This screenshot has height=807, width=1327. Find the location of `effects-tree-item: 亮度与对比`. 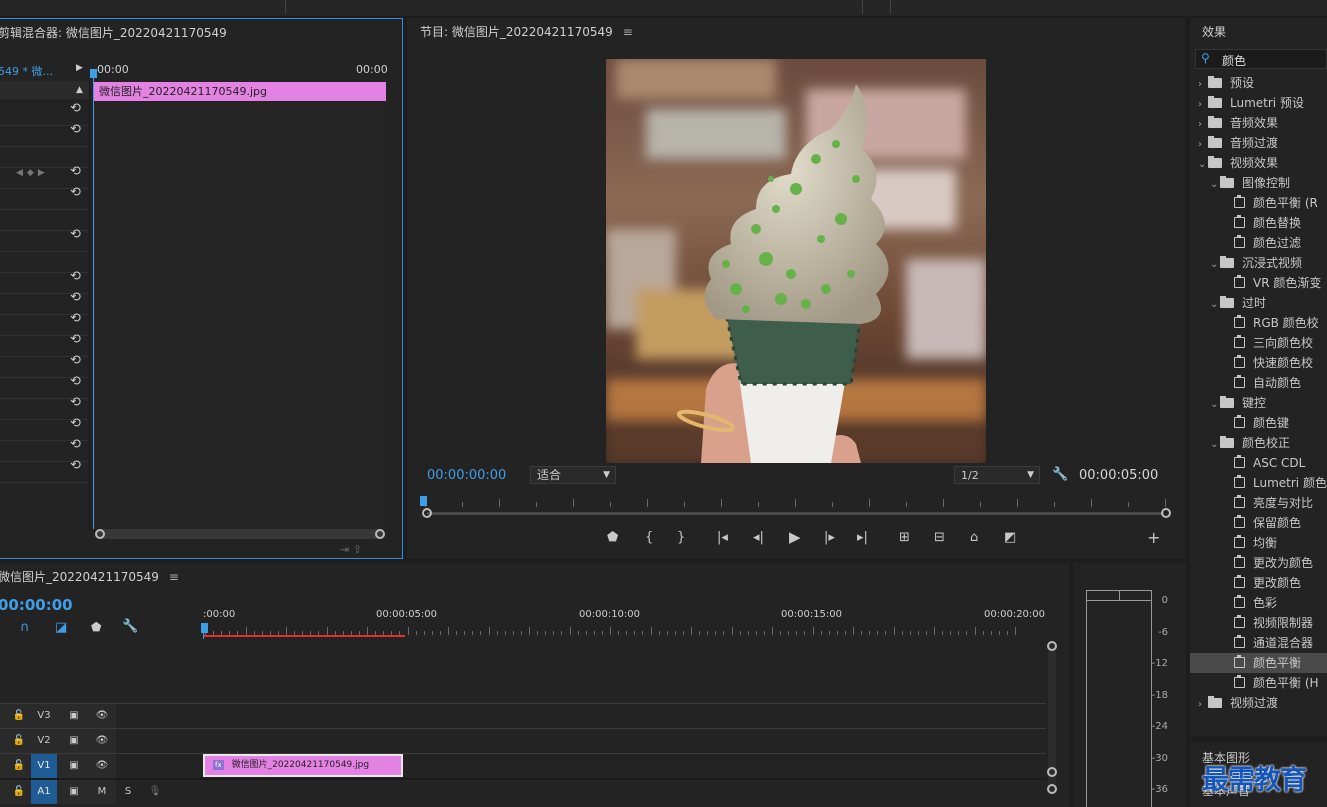

effects-tree-item: 亮度与对比 is located at coordinates (1258, 503).